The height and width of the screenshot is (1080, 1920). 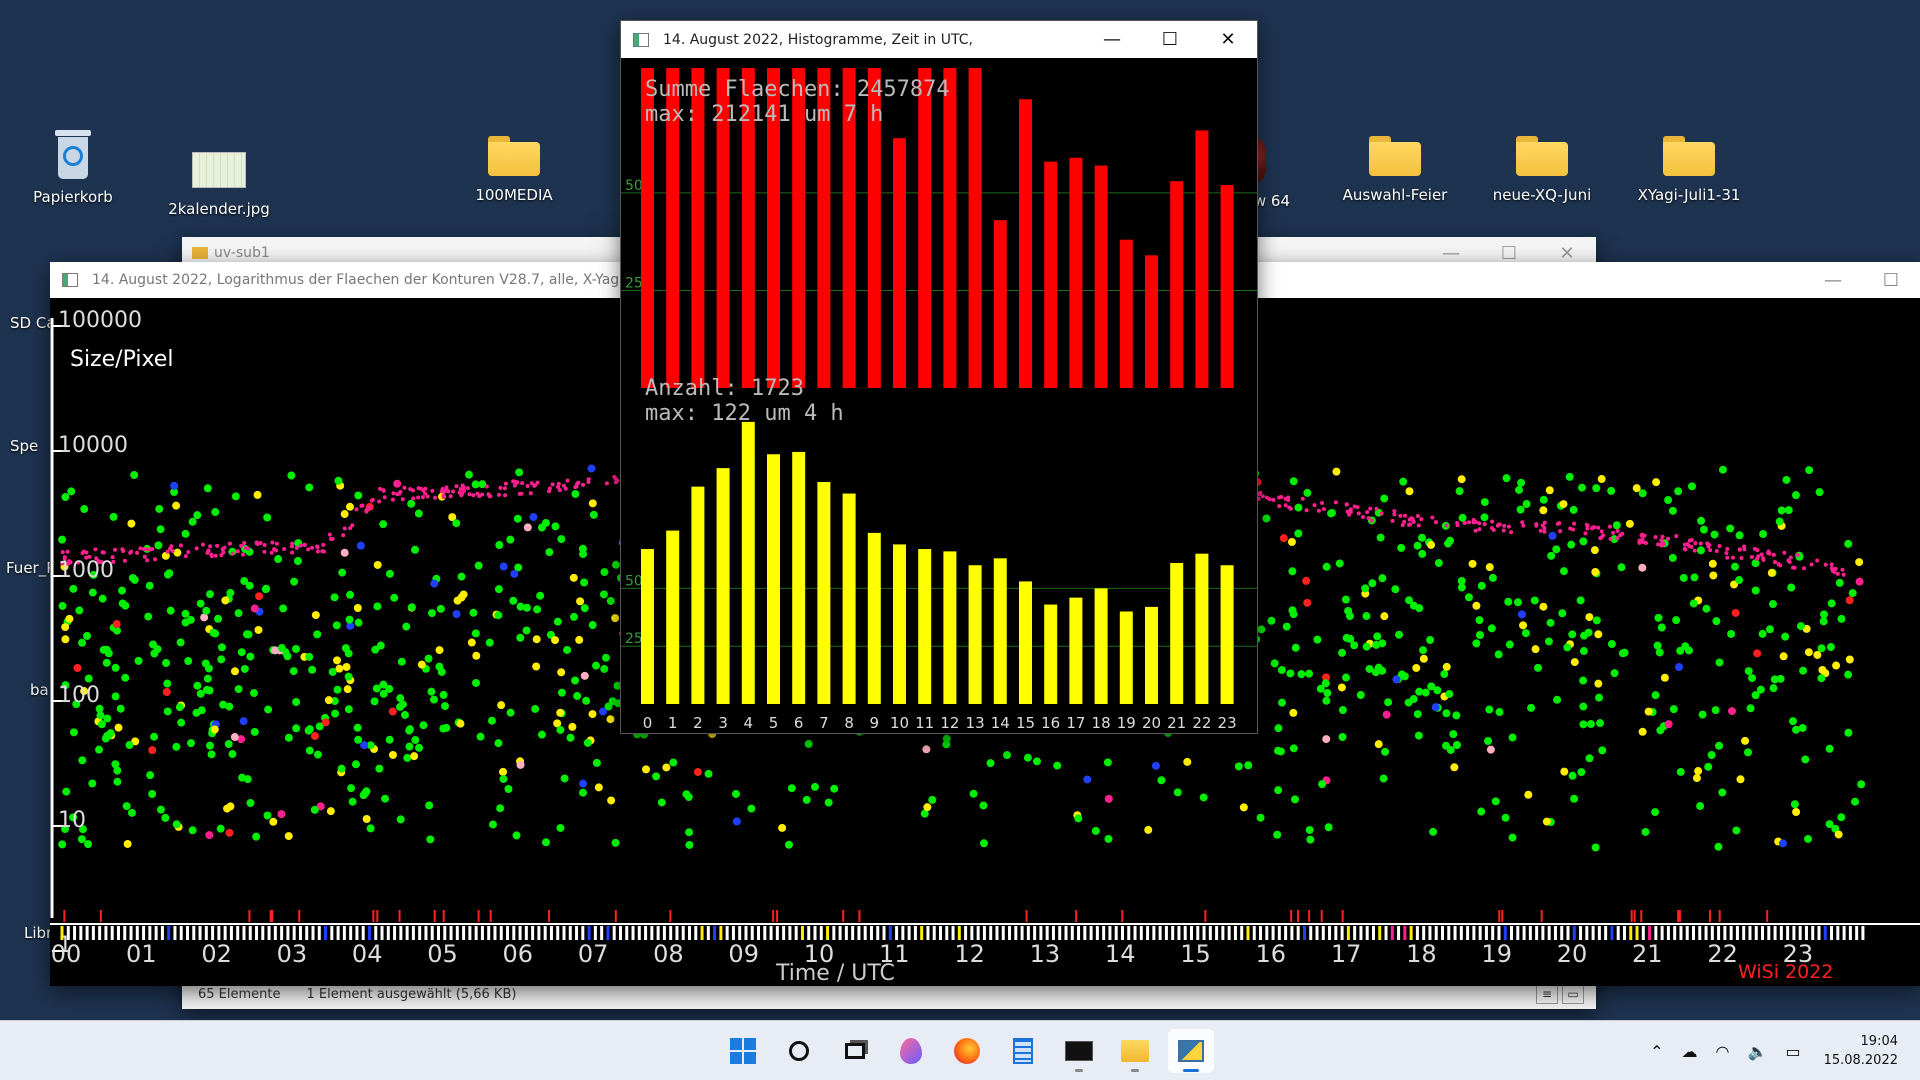 What do you see at coordinates (219, 182) in the screenshot?
I see `kalender-image-shortcut: 2kalender.jpg` at bounding box center [219, 182].